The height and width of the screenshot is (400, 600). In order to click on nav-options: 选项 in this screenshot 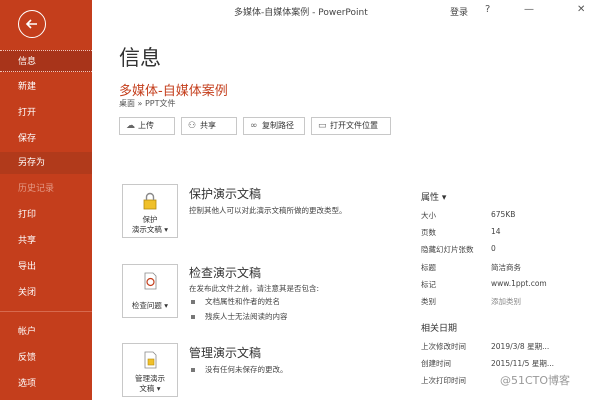, I will do `click(46, 384)`.